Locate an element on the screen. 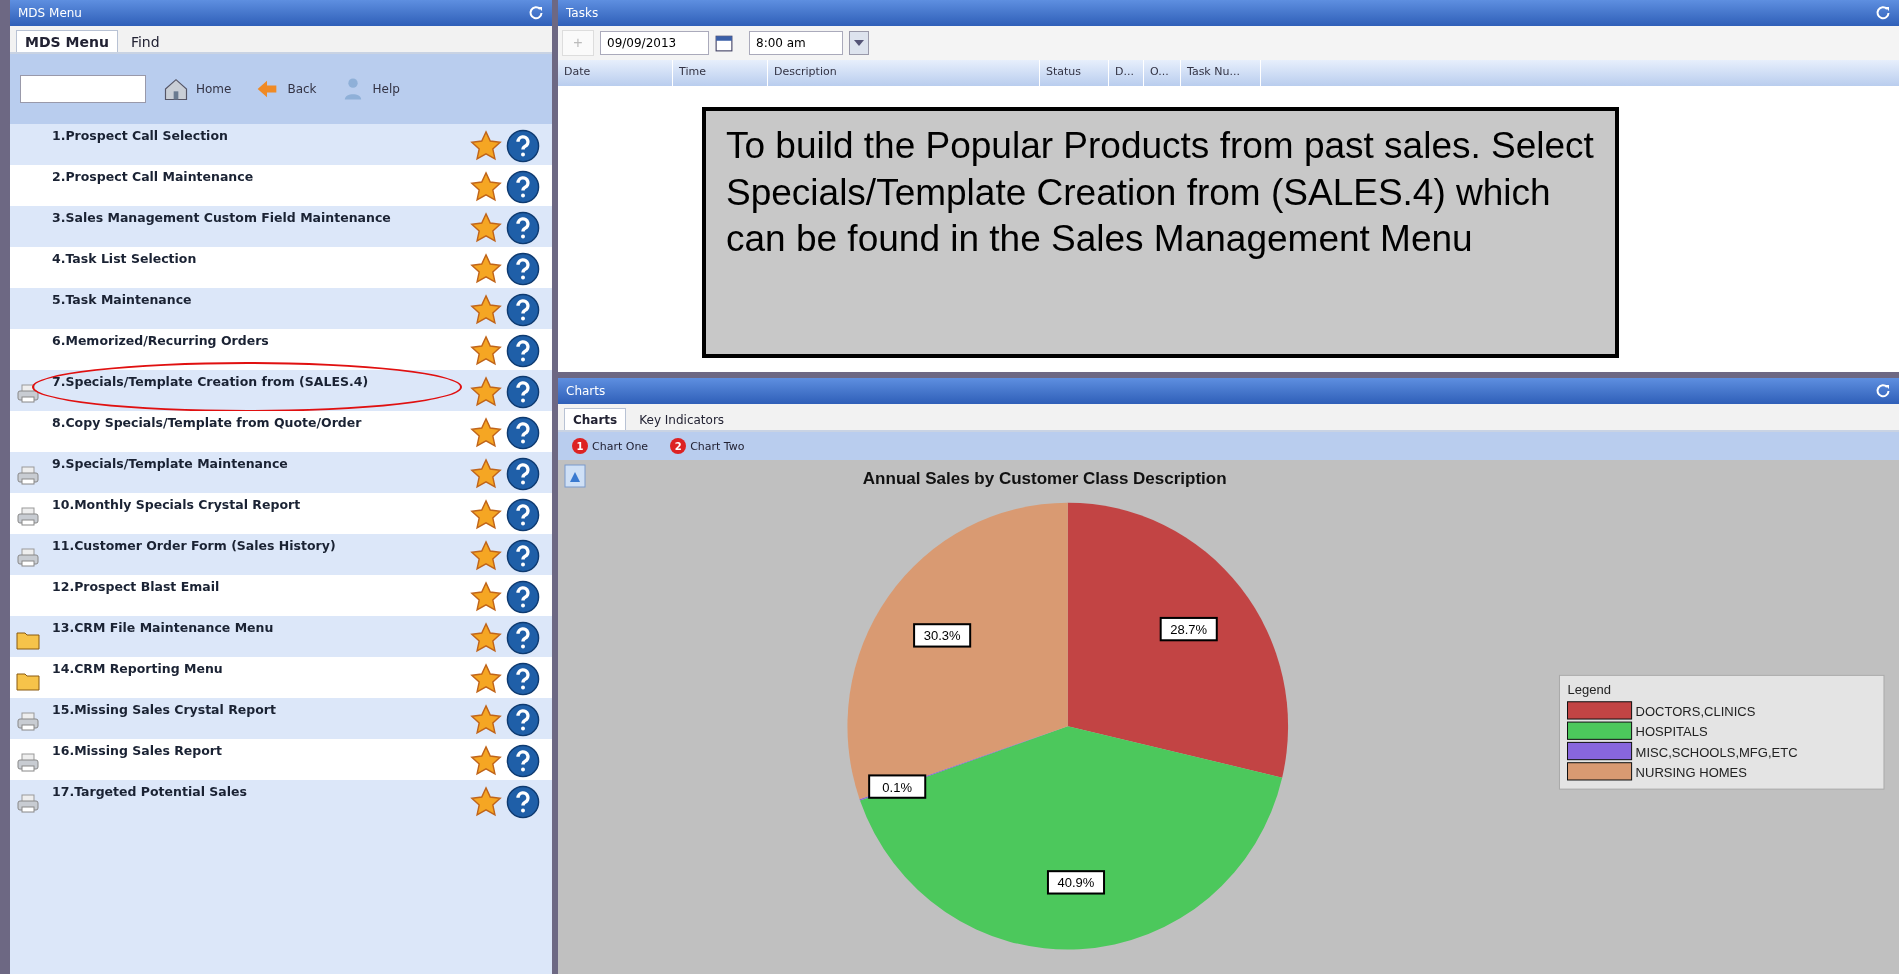 The height and width of the screenshot is (974, 1899). legend-label: DOCTORS,CLINICS is located at coordinates (1695, 711).